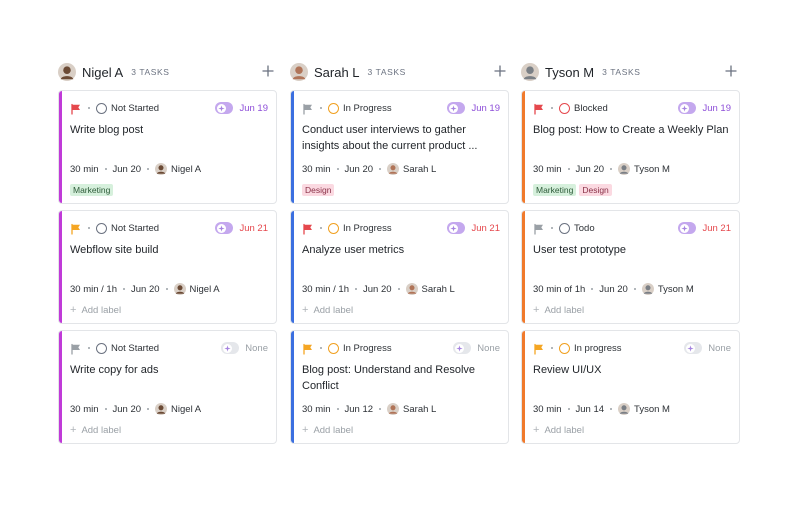 This screenshot has width=800, height=511. Describe the element at coordinates (168, 370) in the screenshot. I see `task-title: Write copy for ads` at that location.